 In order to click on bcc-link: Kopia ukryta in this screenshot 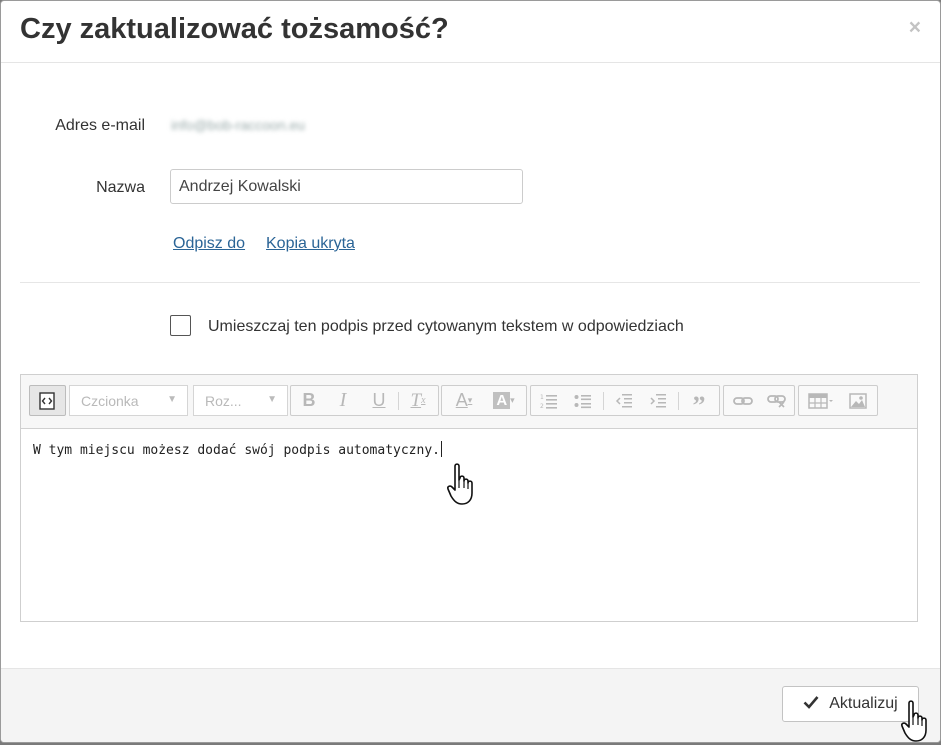, I will do `click(310, 244)`.